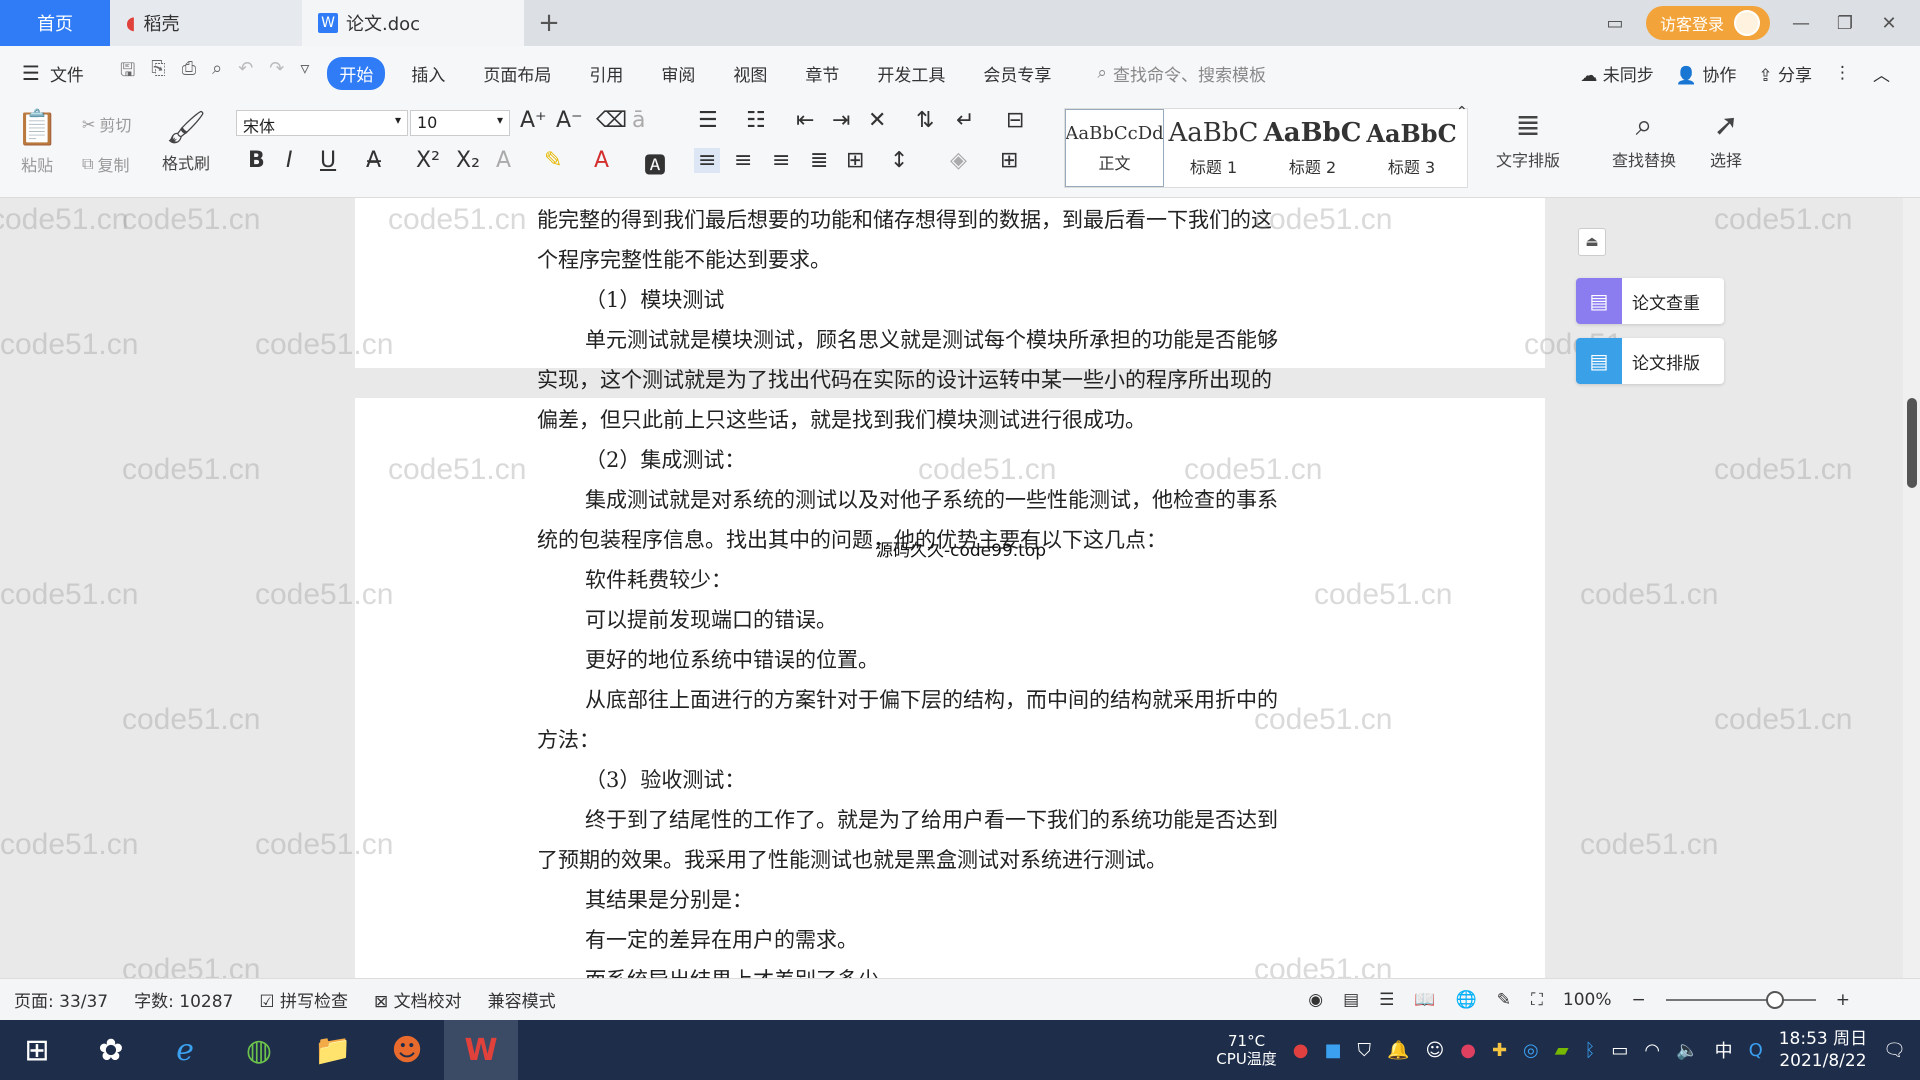  I want to click on superscript-icon: X², so click(428, 160).